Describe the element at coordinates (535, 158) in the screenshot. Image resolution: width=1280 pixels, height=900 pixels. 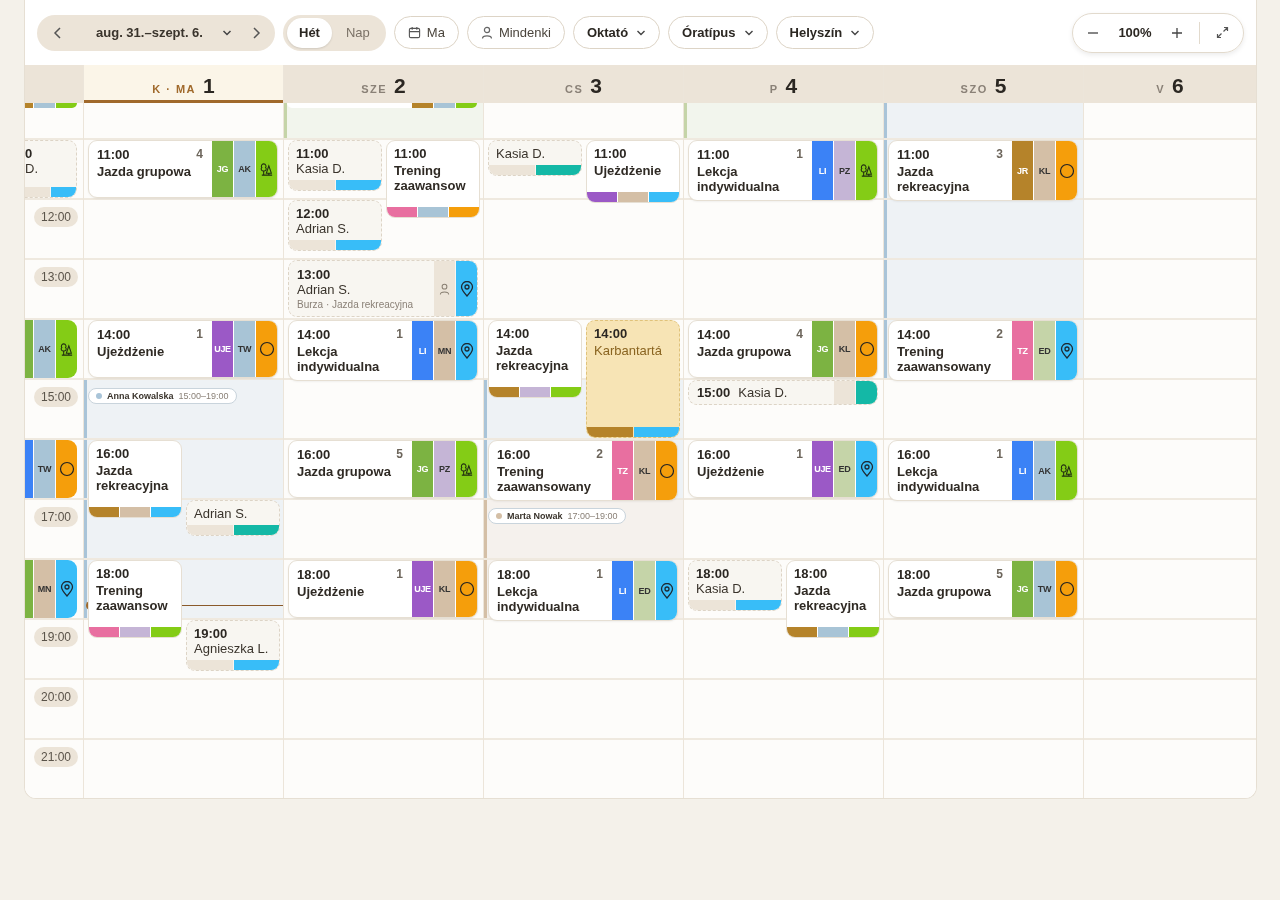
I see `private-session-card: Kasia D.` at that location.